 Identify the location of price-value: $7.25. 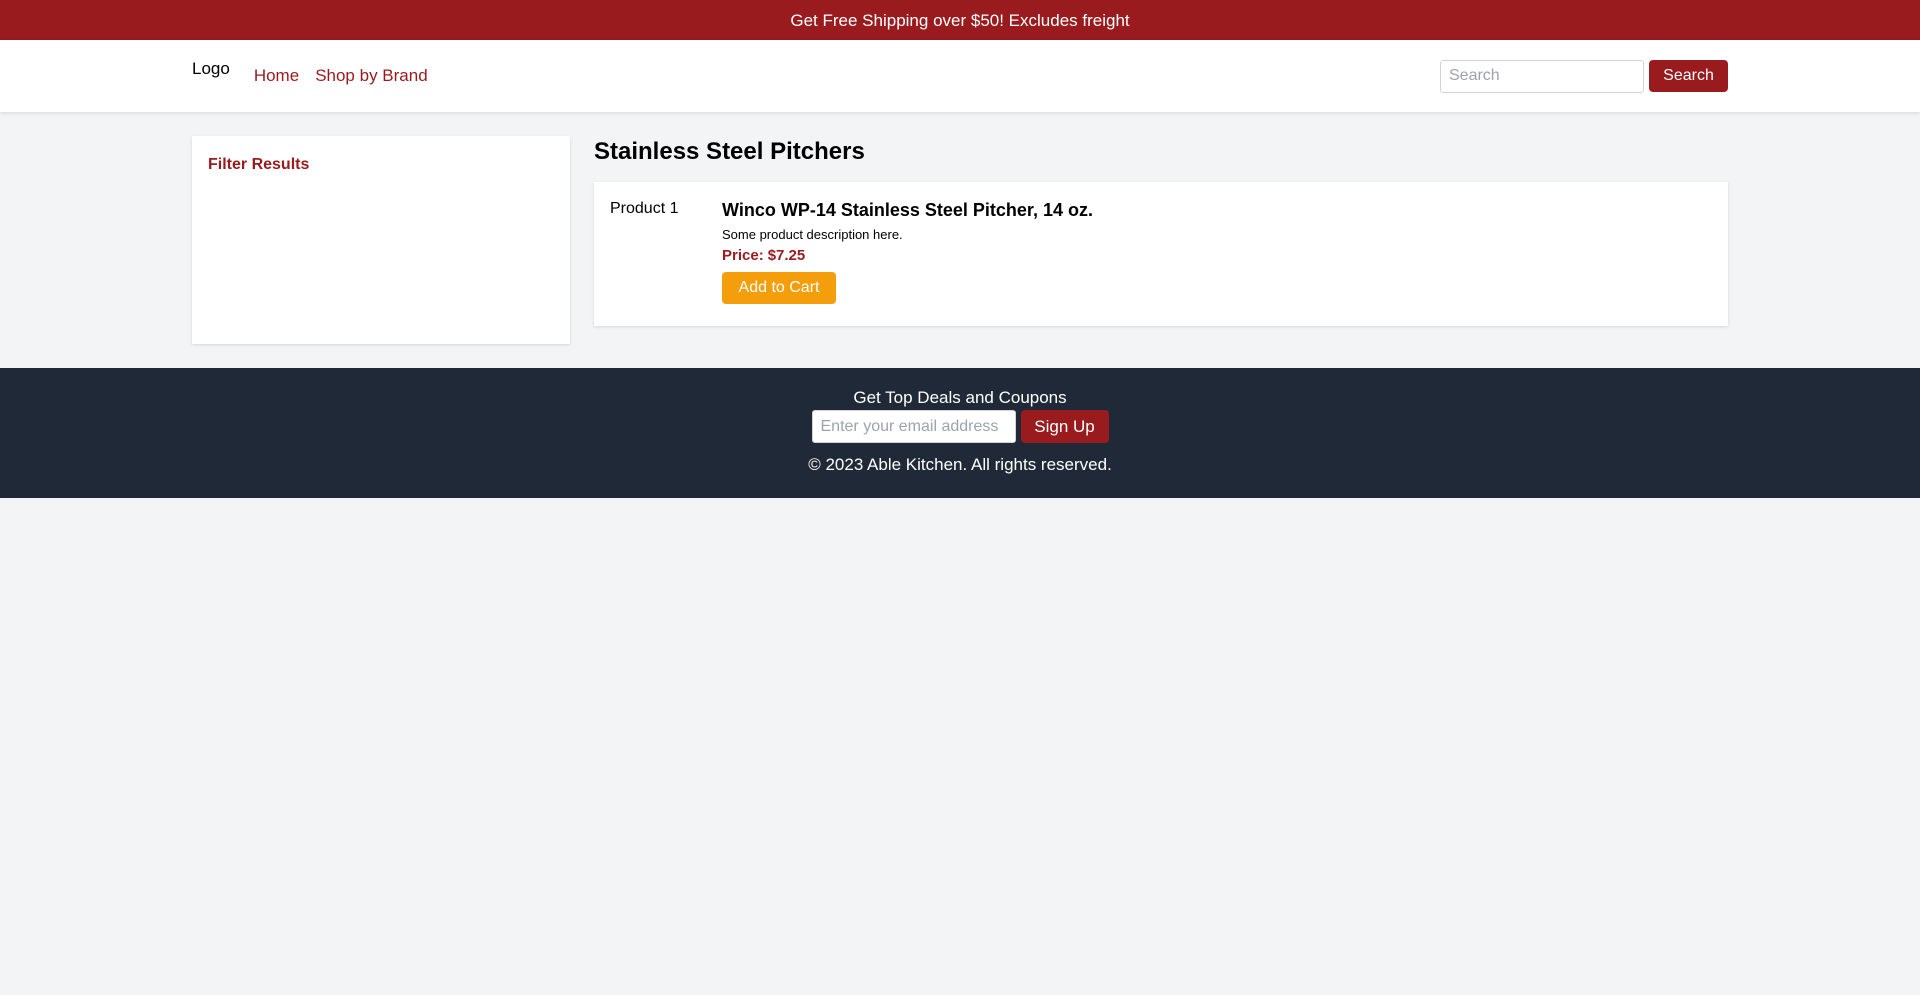
(786, 255).